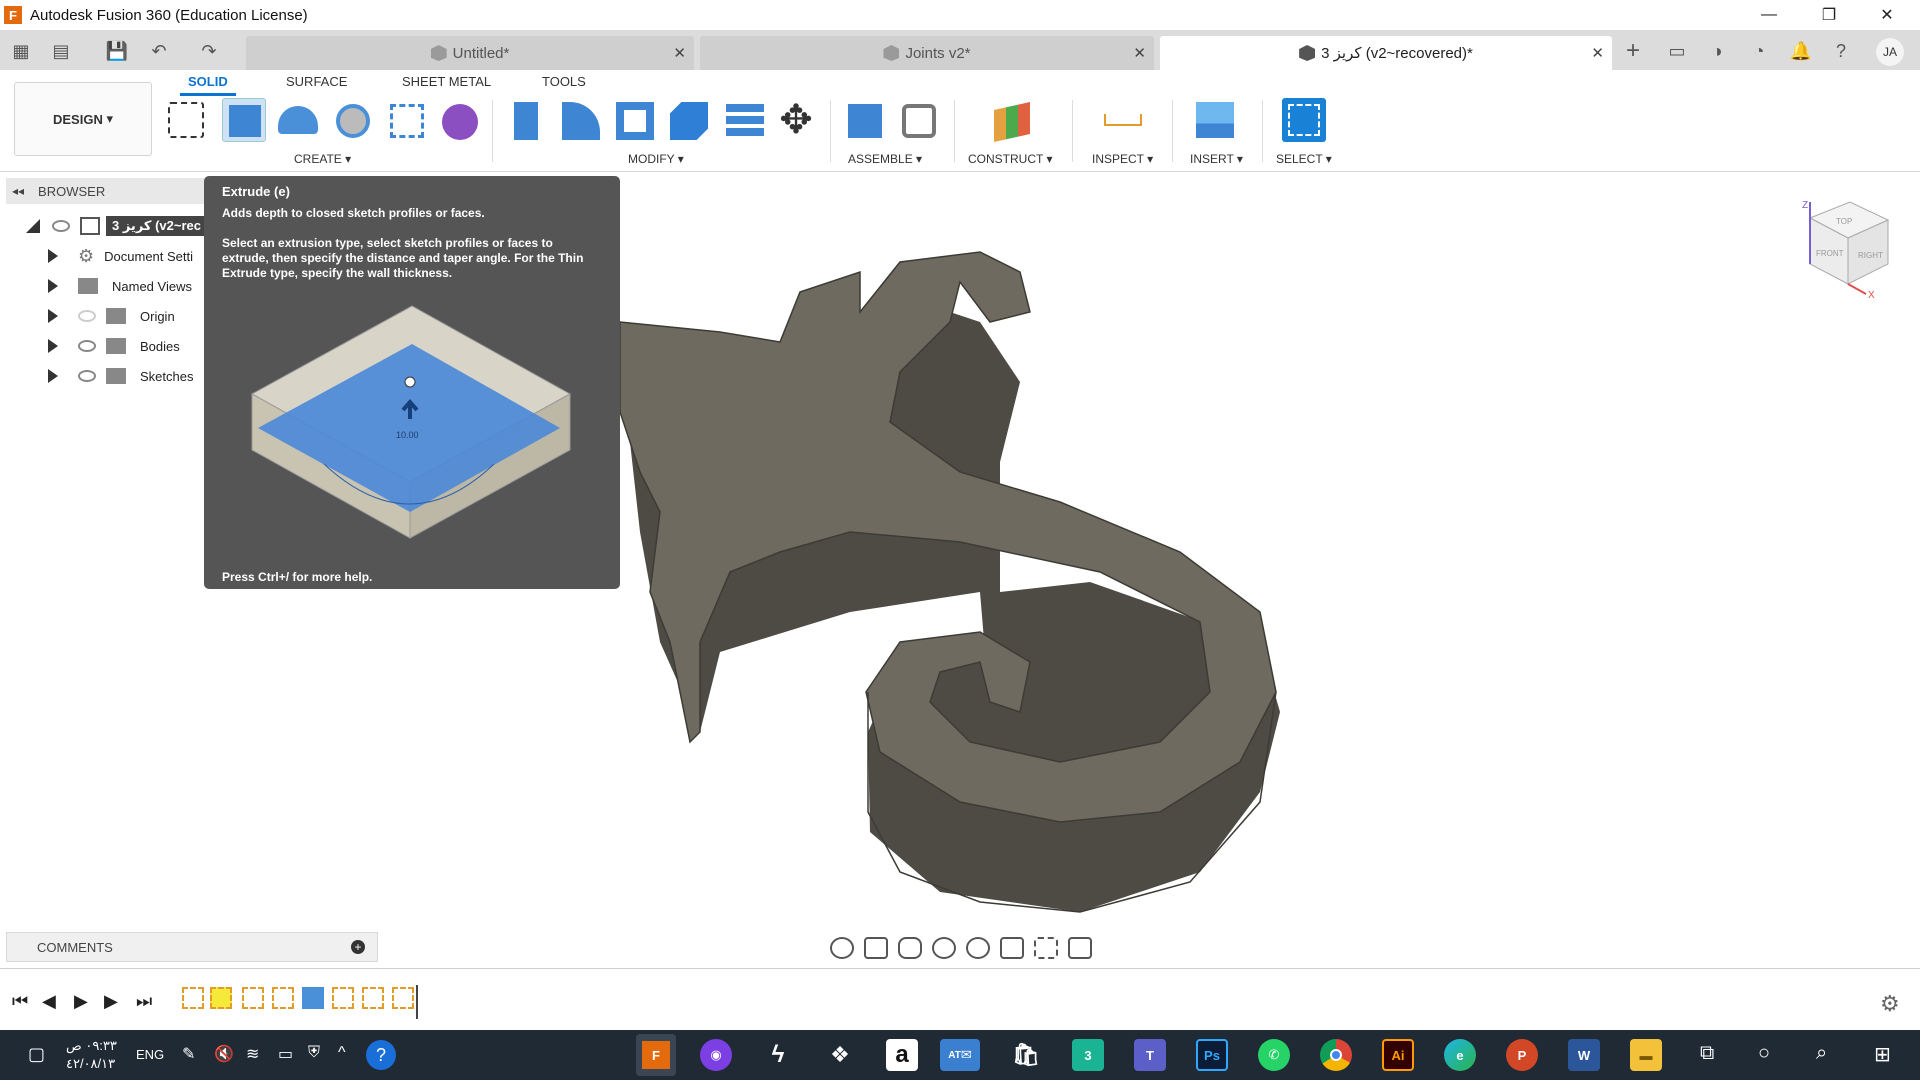  What do you see at coordinates (1870, 255) in the screenshot?
I see `view-cube-right-label: RIGHT` at bounding box center [1870, 255].